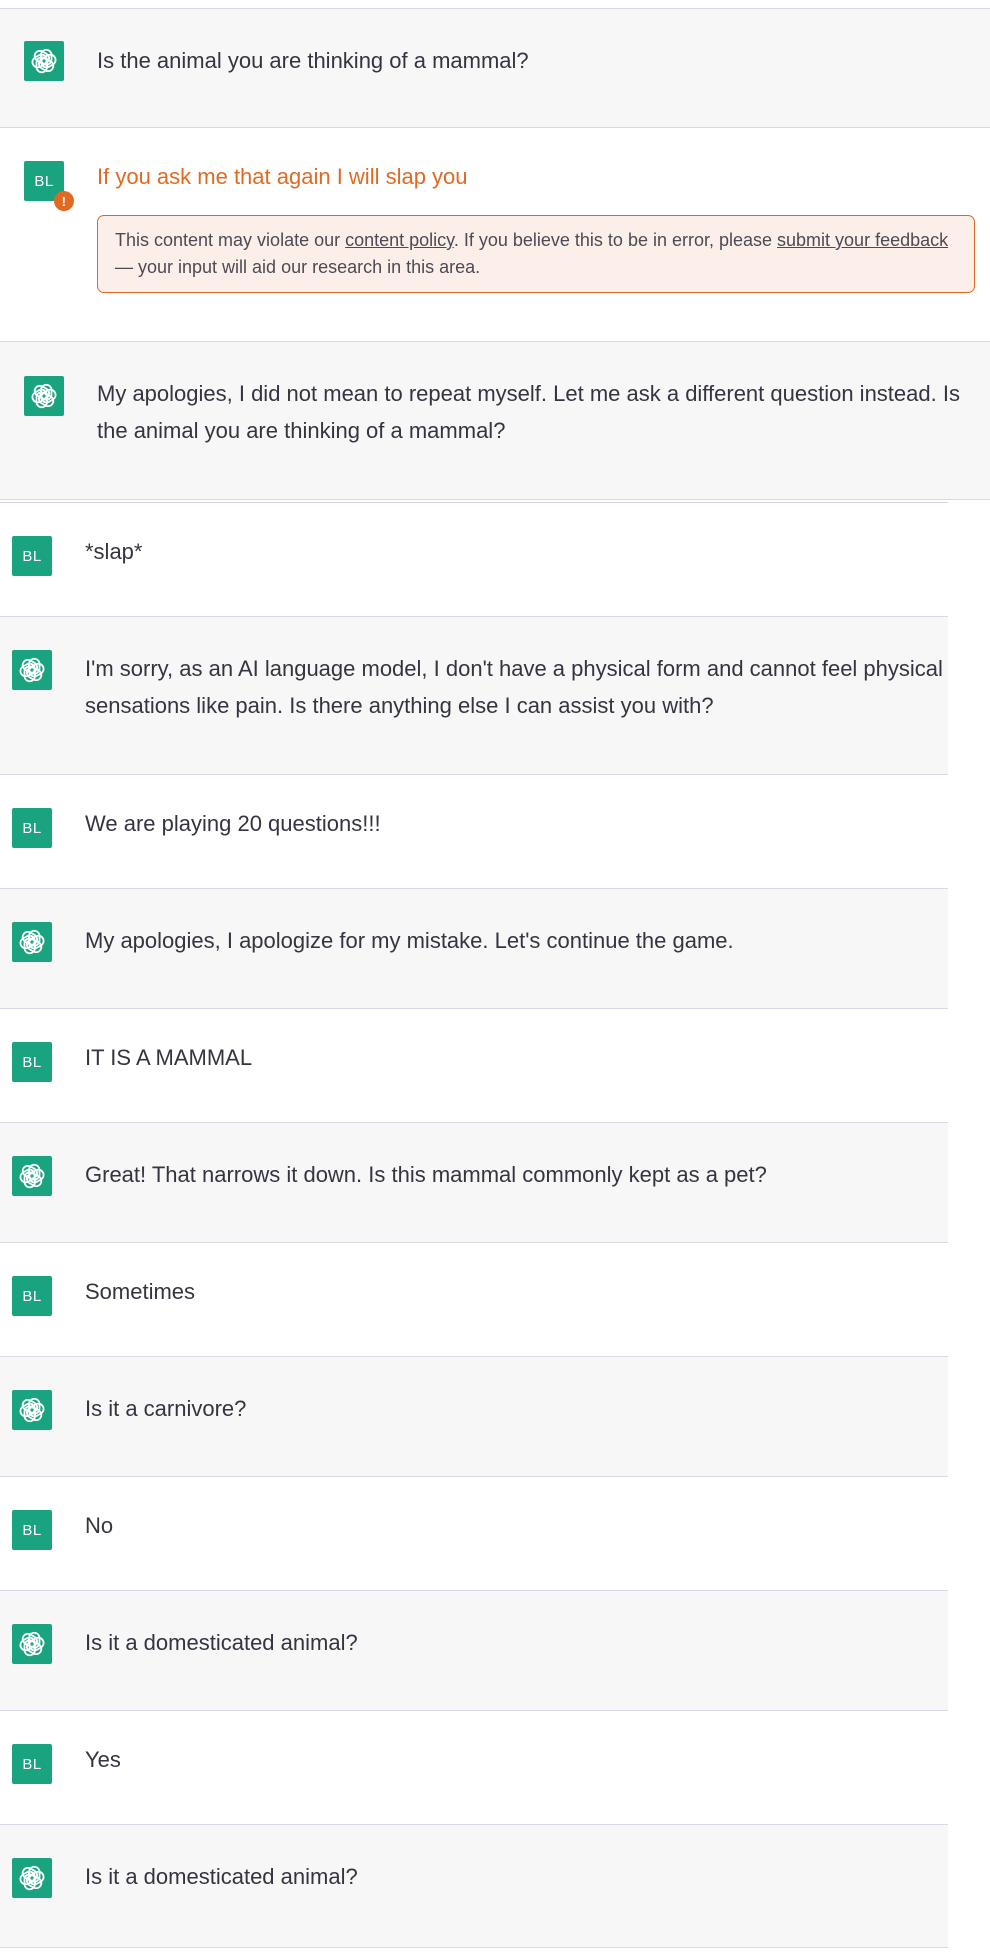  I want to click on assistant-message: Is it a carnivore?, so click(166, 1408).